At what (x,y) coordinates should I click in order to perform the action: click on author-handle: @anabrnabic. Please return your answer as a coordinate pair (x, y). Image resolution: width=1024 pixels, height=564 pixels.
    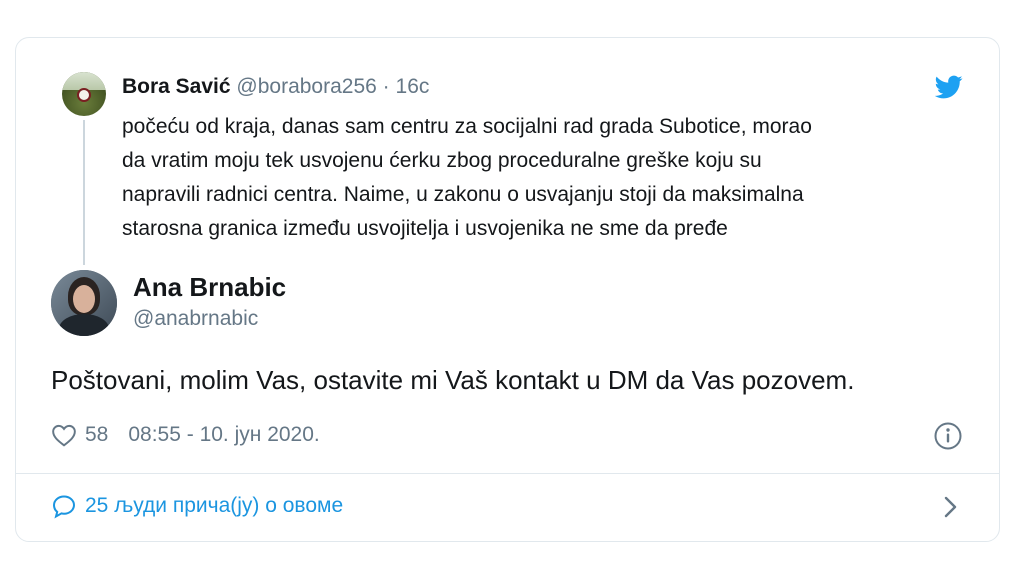
    Looking at the image, I should click on (195, 319).